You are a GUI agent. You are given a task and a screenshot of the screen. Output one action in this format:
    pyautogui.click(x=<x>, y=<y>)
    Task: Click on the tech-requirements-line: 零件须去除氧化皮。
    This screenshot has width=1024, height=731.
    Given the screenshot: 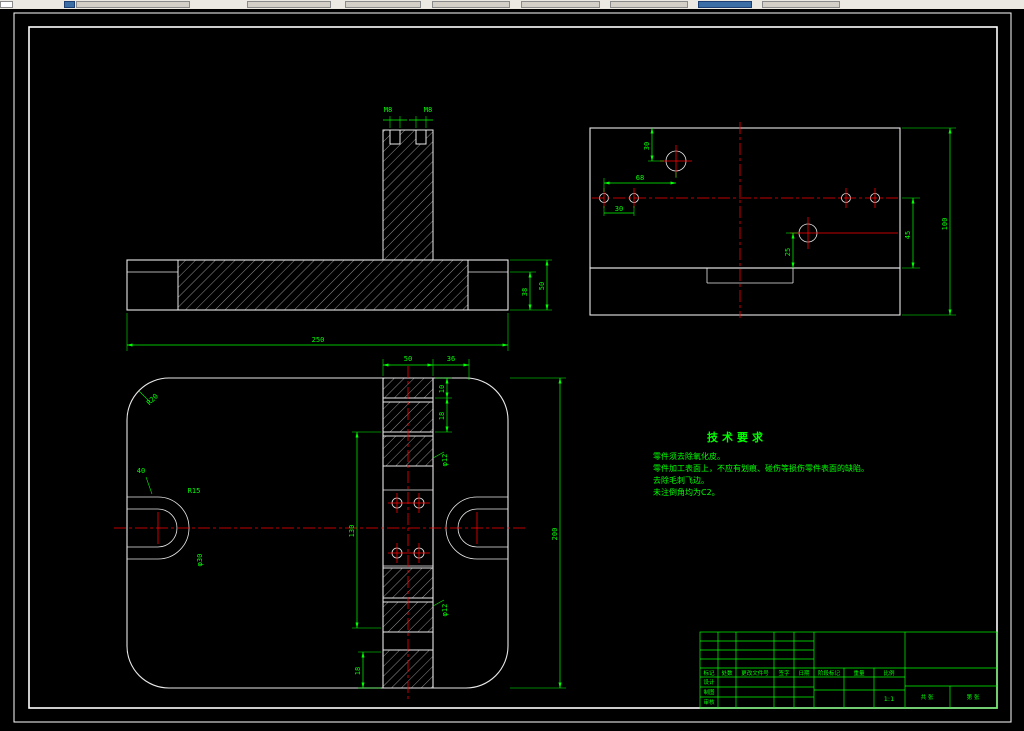 What is the action you would take?
    pyautogui.click(x=689, y=456)
    